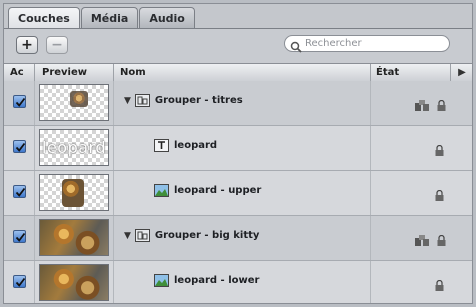 This screenshot has width=476, height=307. I want to click on text-layer-icon, so click(161, 145).